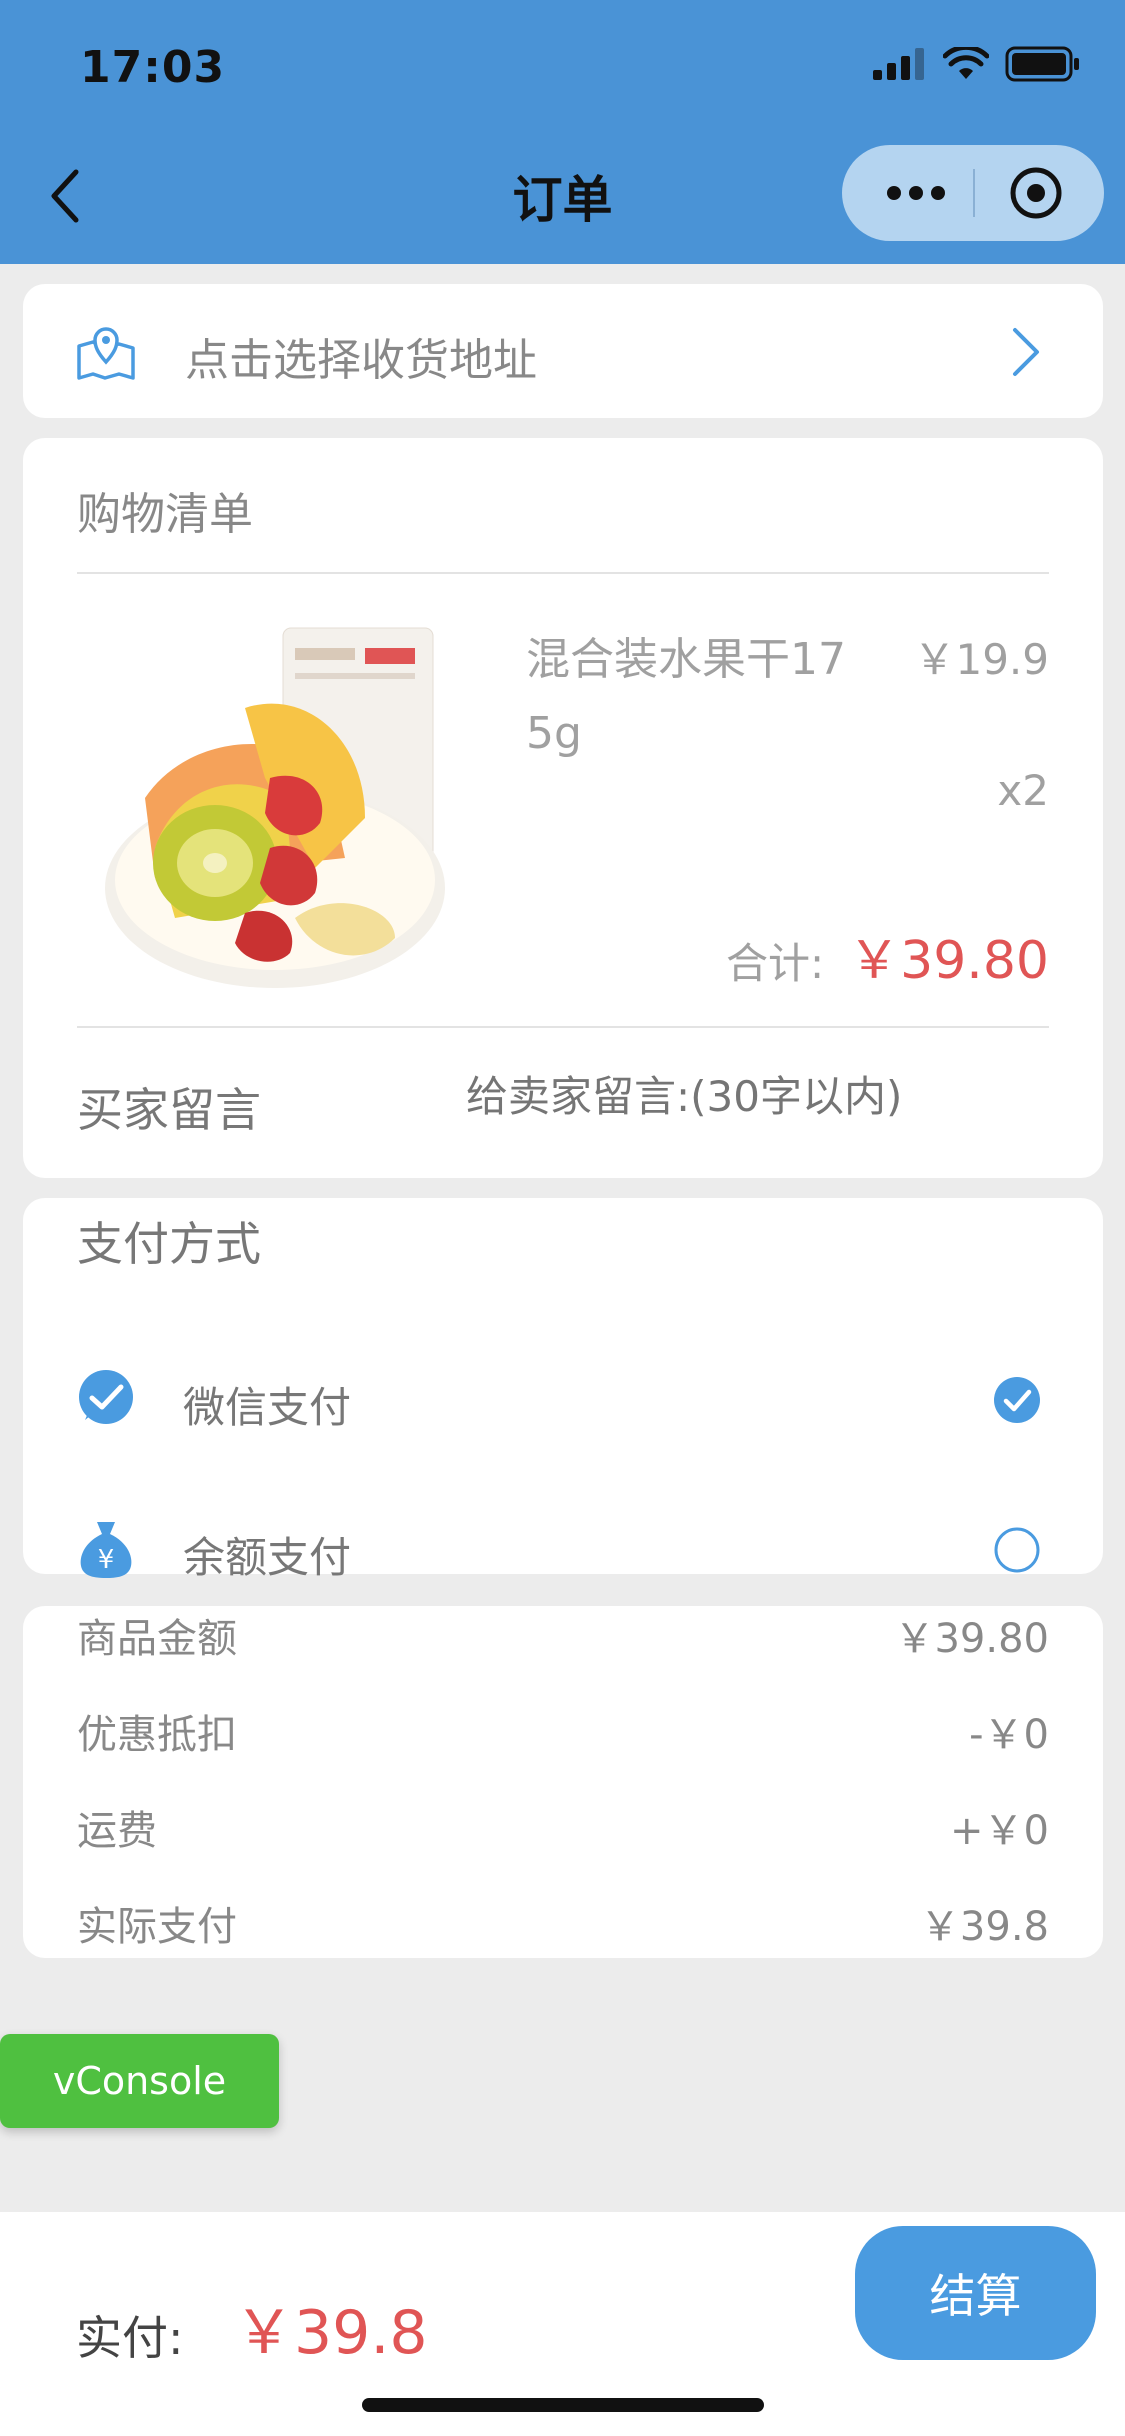 The image size is (1125, 2436). What do you see at coordinates (1017, 1550) in the screenshot?
I see `radio-unchecked-icon` at bounding box center [1017, 1550].